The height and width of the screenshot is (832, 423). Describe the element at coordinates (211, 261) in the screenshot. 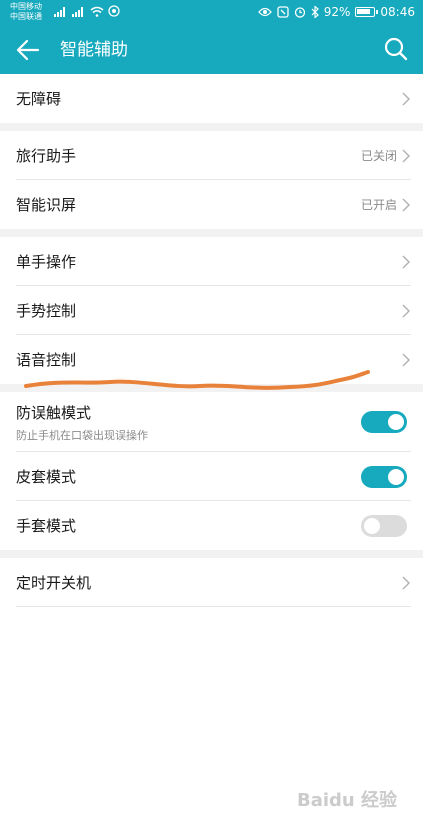

I see `settings-item-one-hand-mode: 单手操作` at that location.